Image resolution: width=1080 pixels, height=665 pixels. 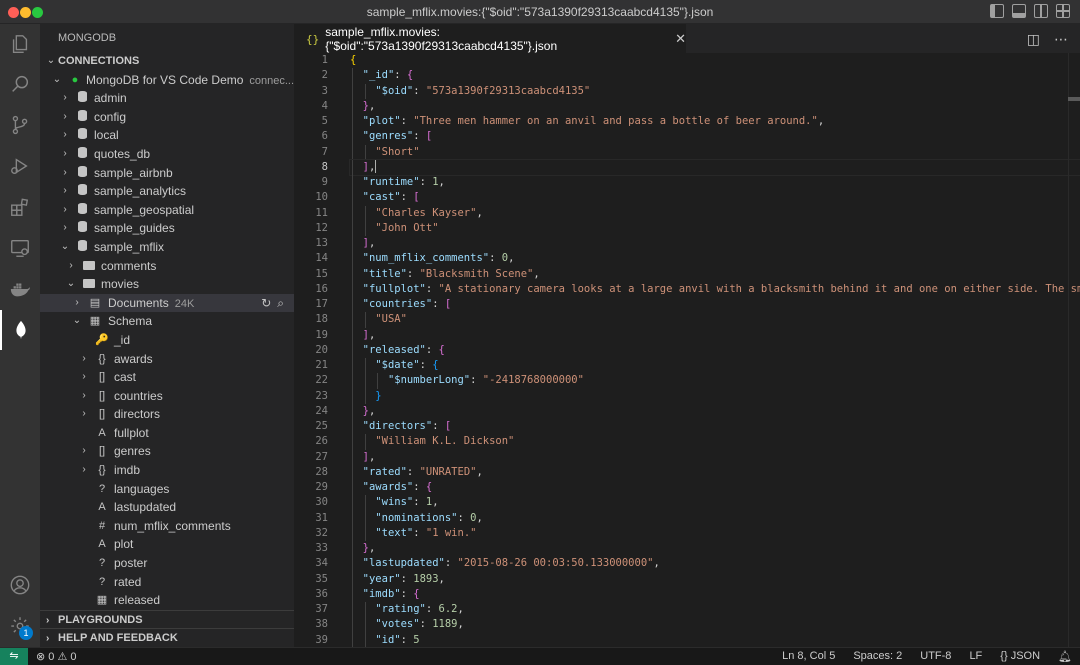 What do you see at coordinates (167, 600) in the screenshot?
I see `schema-field-released: ▦ released` at bounding box center [167, 600].